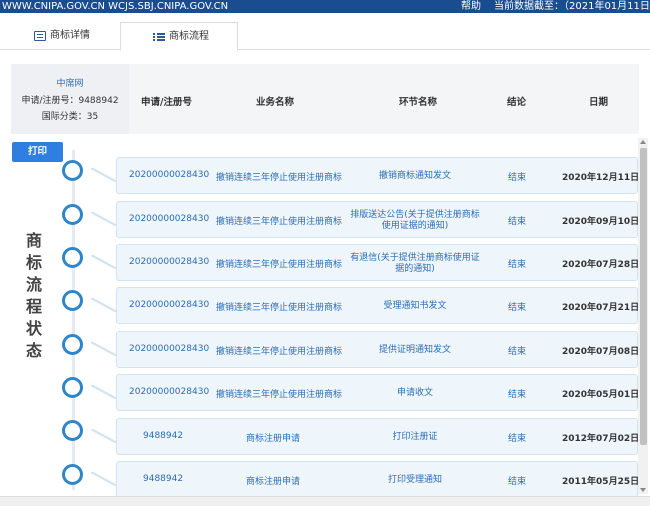 Image resolution: width=650 pixels, height=506 pixels. What do you see at coordinates (601, 308) in the screenshot?
I see `row-date: 2020年07月21日` at bounding box center [601, 308].